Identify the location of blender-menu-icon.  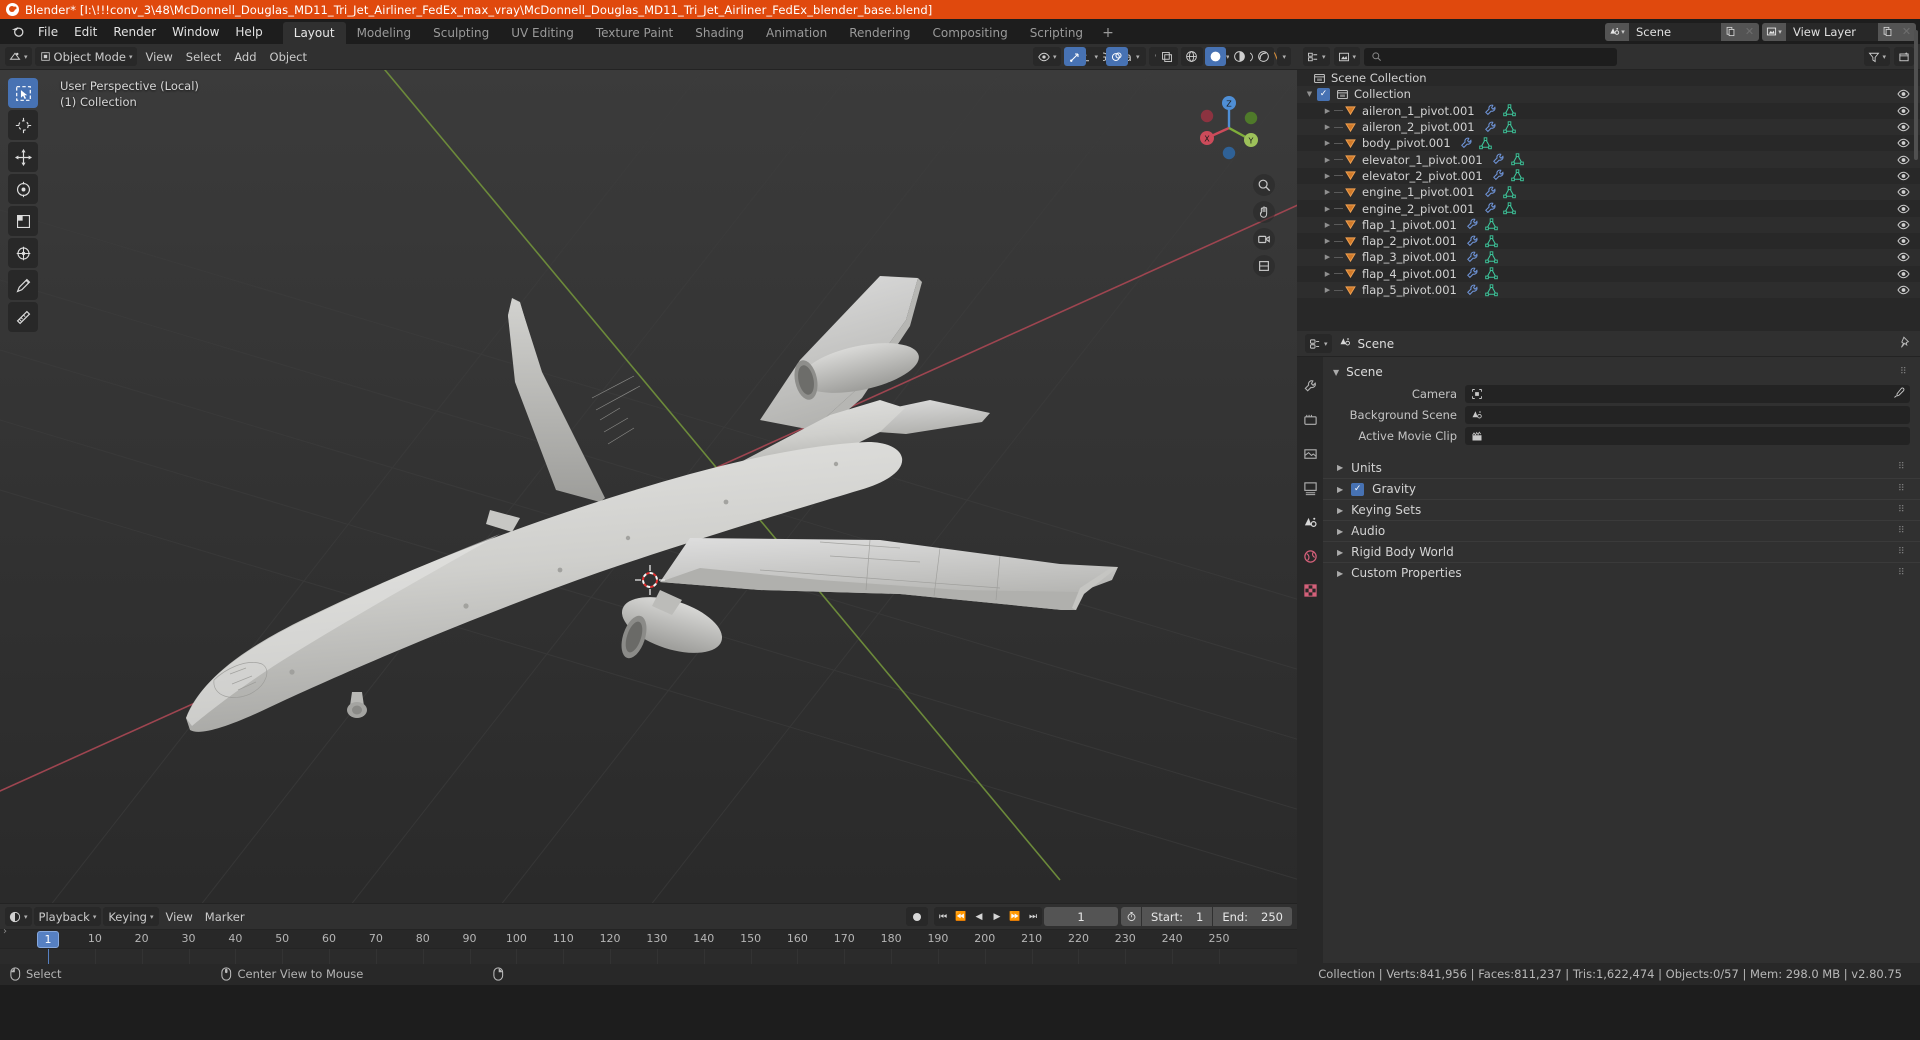
(17, 31).